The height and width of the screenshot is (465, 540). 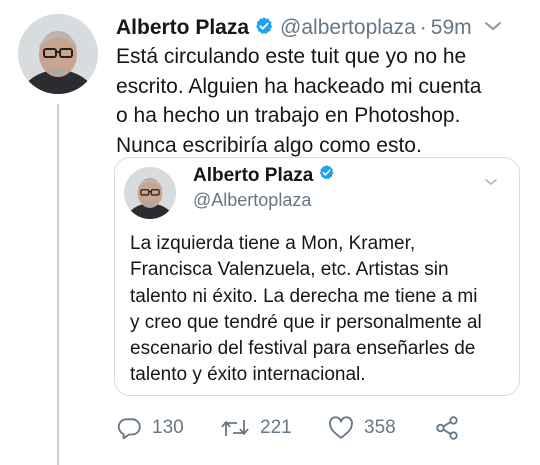 What do you see at coordinates (316, 428) in the screenshot?
I see `action-bar: 130 221 358` at bounding box center [316, 428].